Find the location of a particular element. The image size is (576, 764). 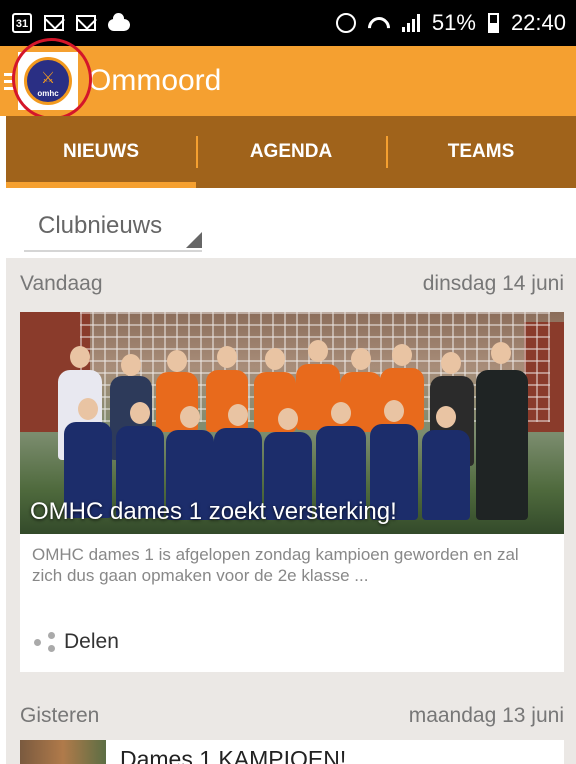

cloud-icon is located at coordinates (119, 22).